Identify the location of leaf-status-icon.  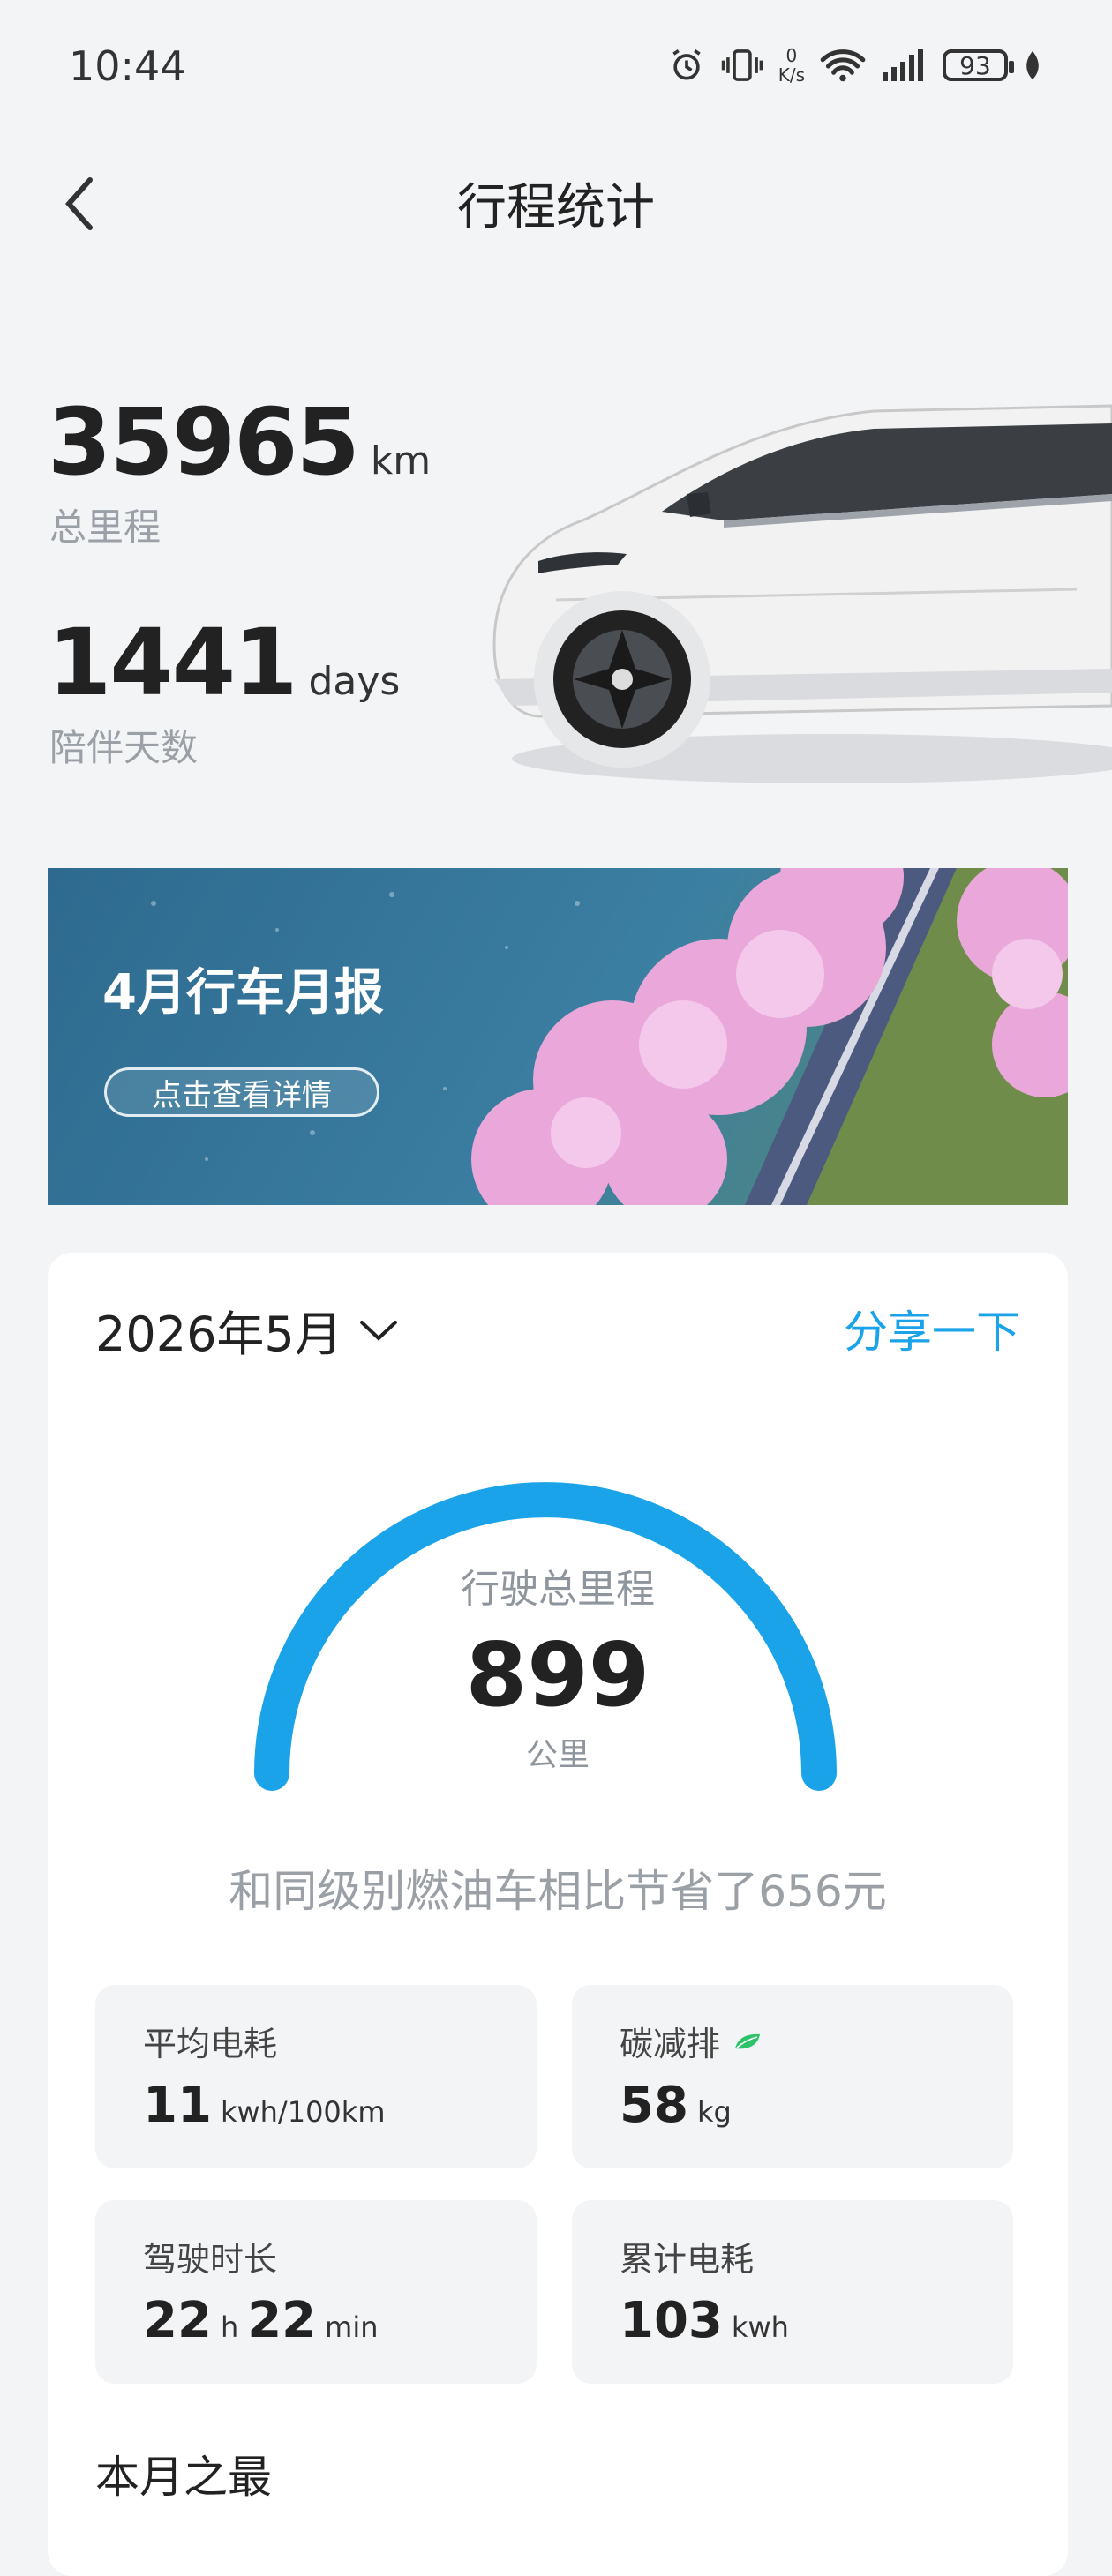
(1032, 65).